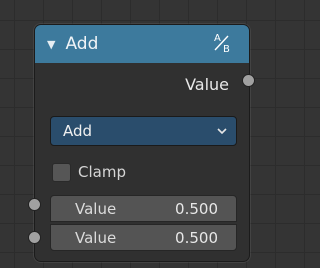 Image resolution: width=320 pixels, height=268 pixels. Describe the element at coordinates (51, 44) in the screenshot. I see `collapse-icon: ▼` at that location.